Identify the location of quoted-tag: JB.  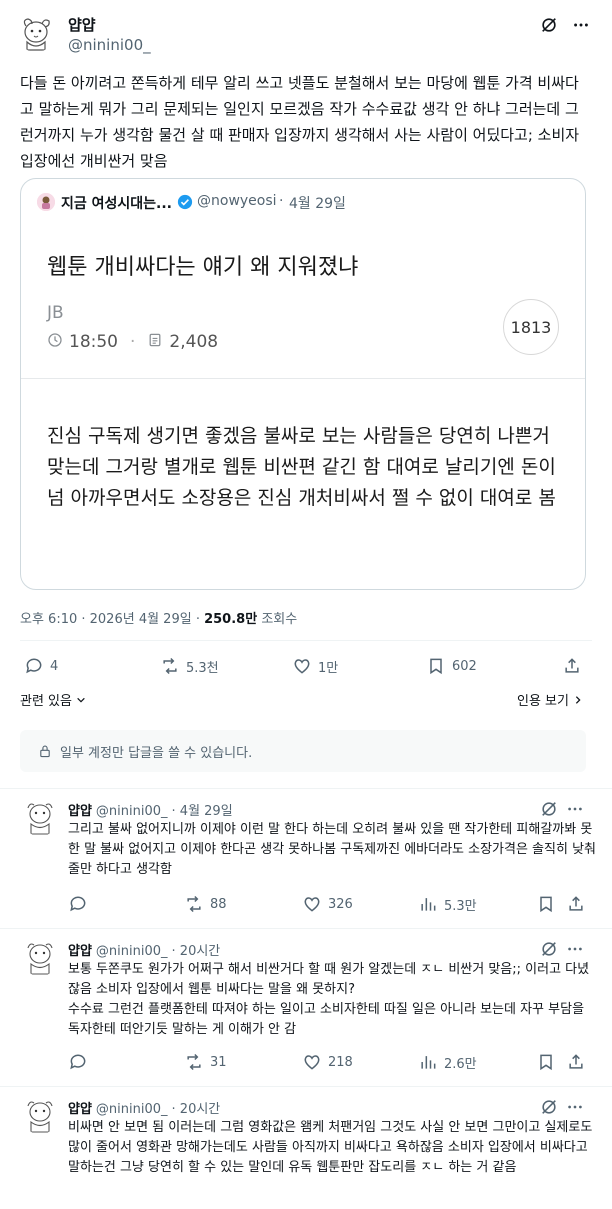
(55, 313).